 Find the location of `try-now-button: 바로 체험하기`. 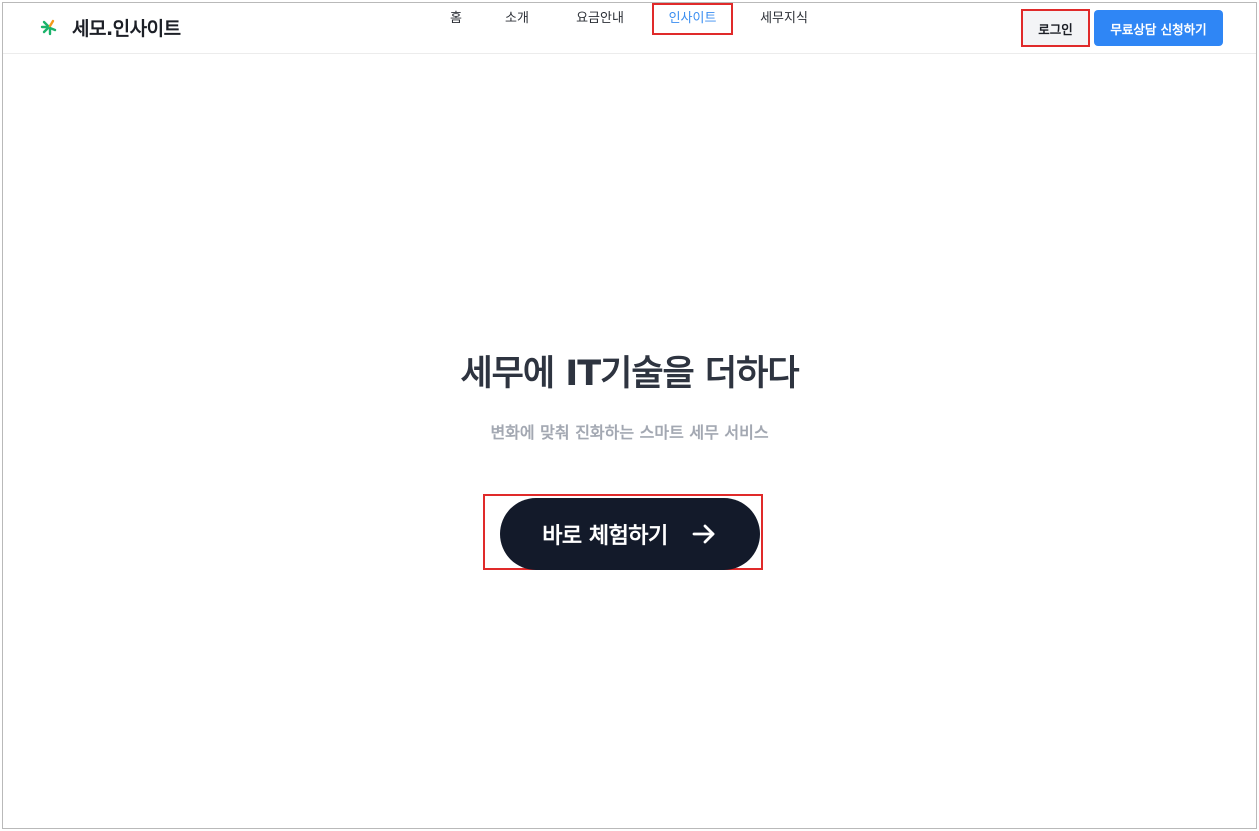

try-now-button: 바로 체험하기 is located at coordinates (630, 534).